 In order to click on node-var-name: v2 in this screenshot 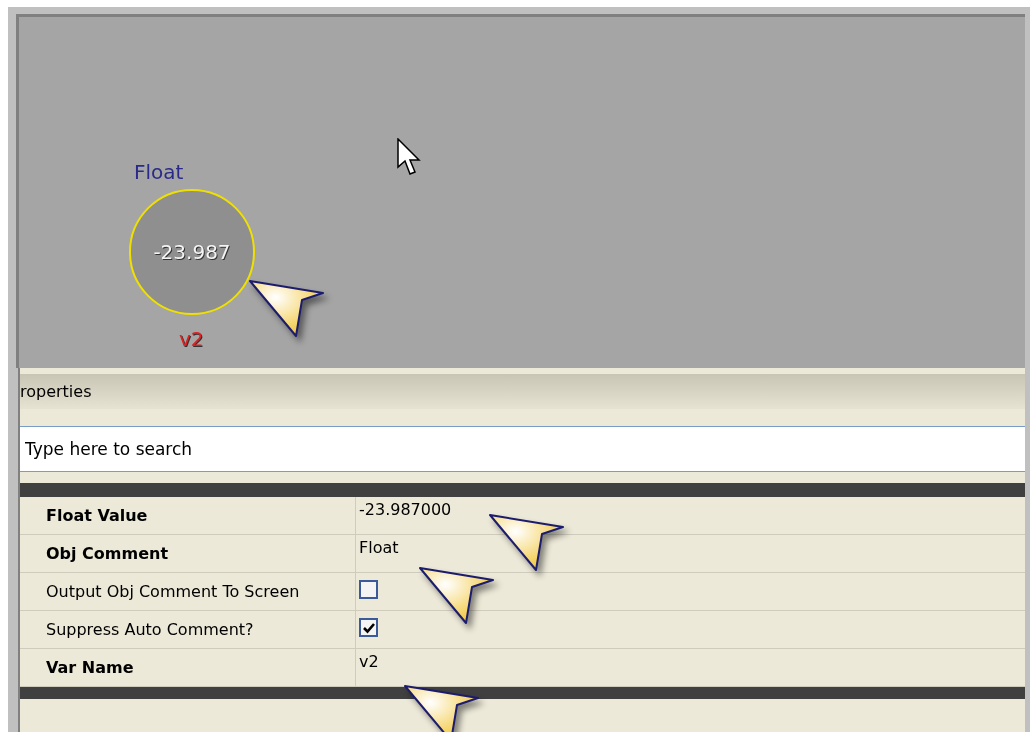, I will do `click(191, 339)`.